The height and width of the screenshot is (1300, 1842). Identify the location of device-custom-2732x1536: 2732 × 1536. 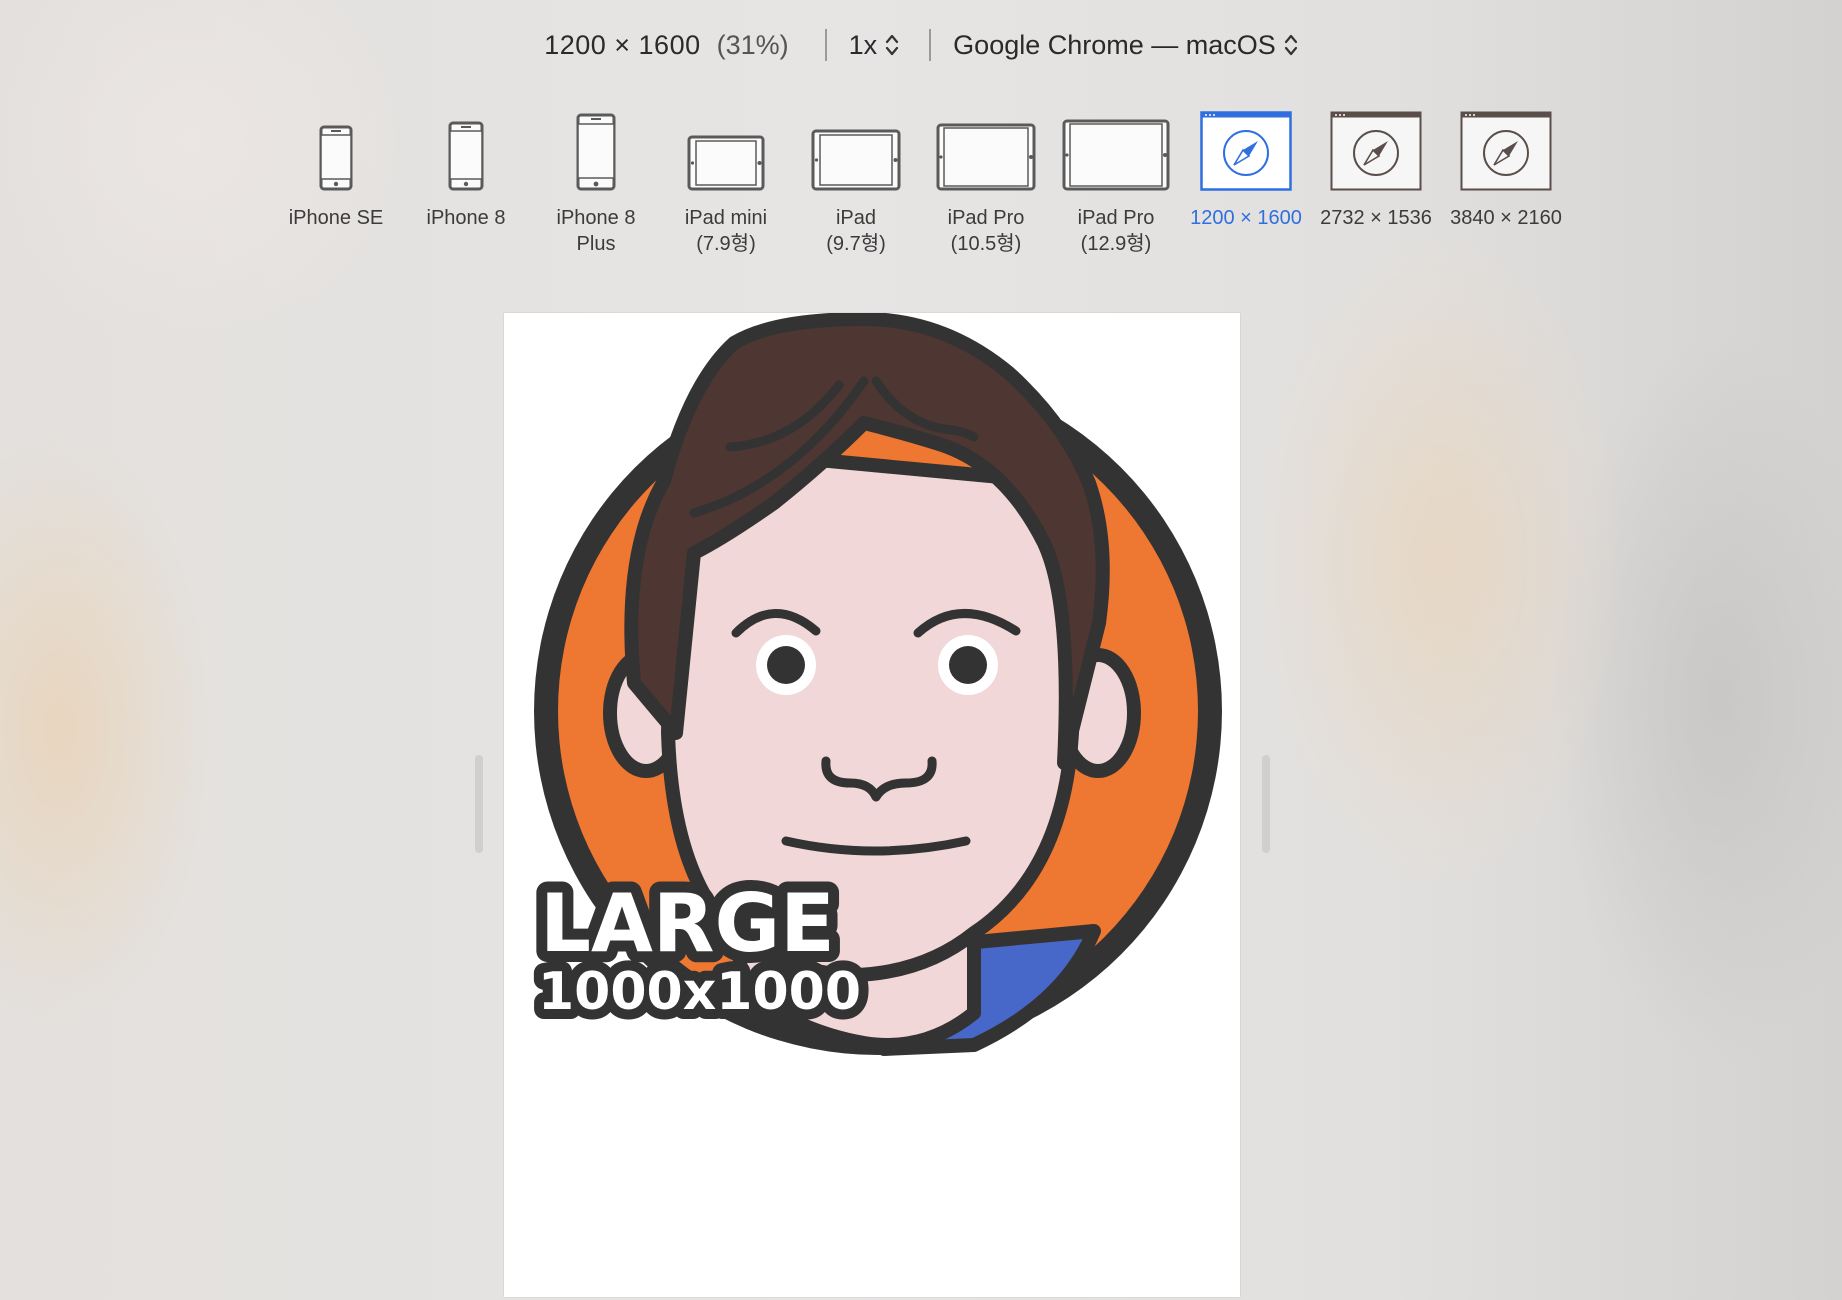
(1376, 181).